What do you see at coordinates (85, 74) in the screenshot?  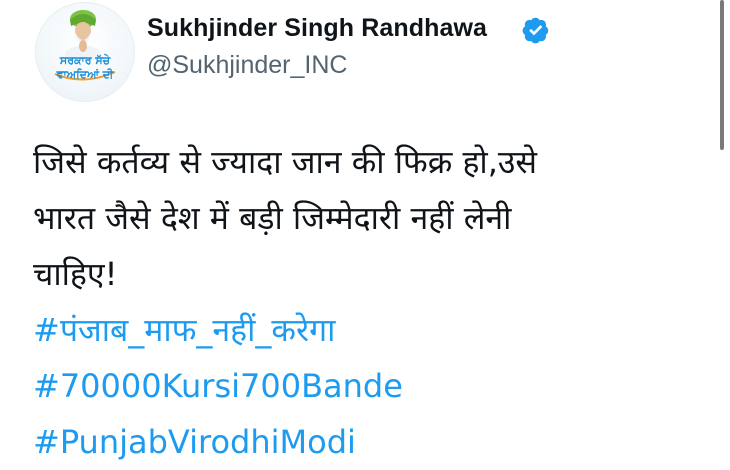 I see `avatar-slogan-line2: ਵਾਅਦਿਆਂ ਦੀ` at bounding box center [85, 74].